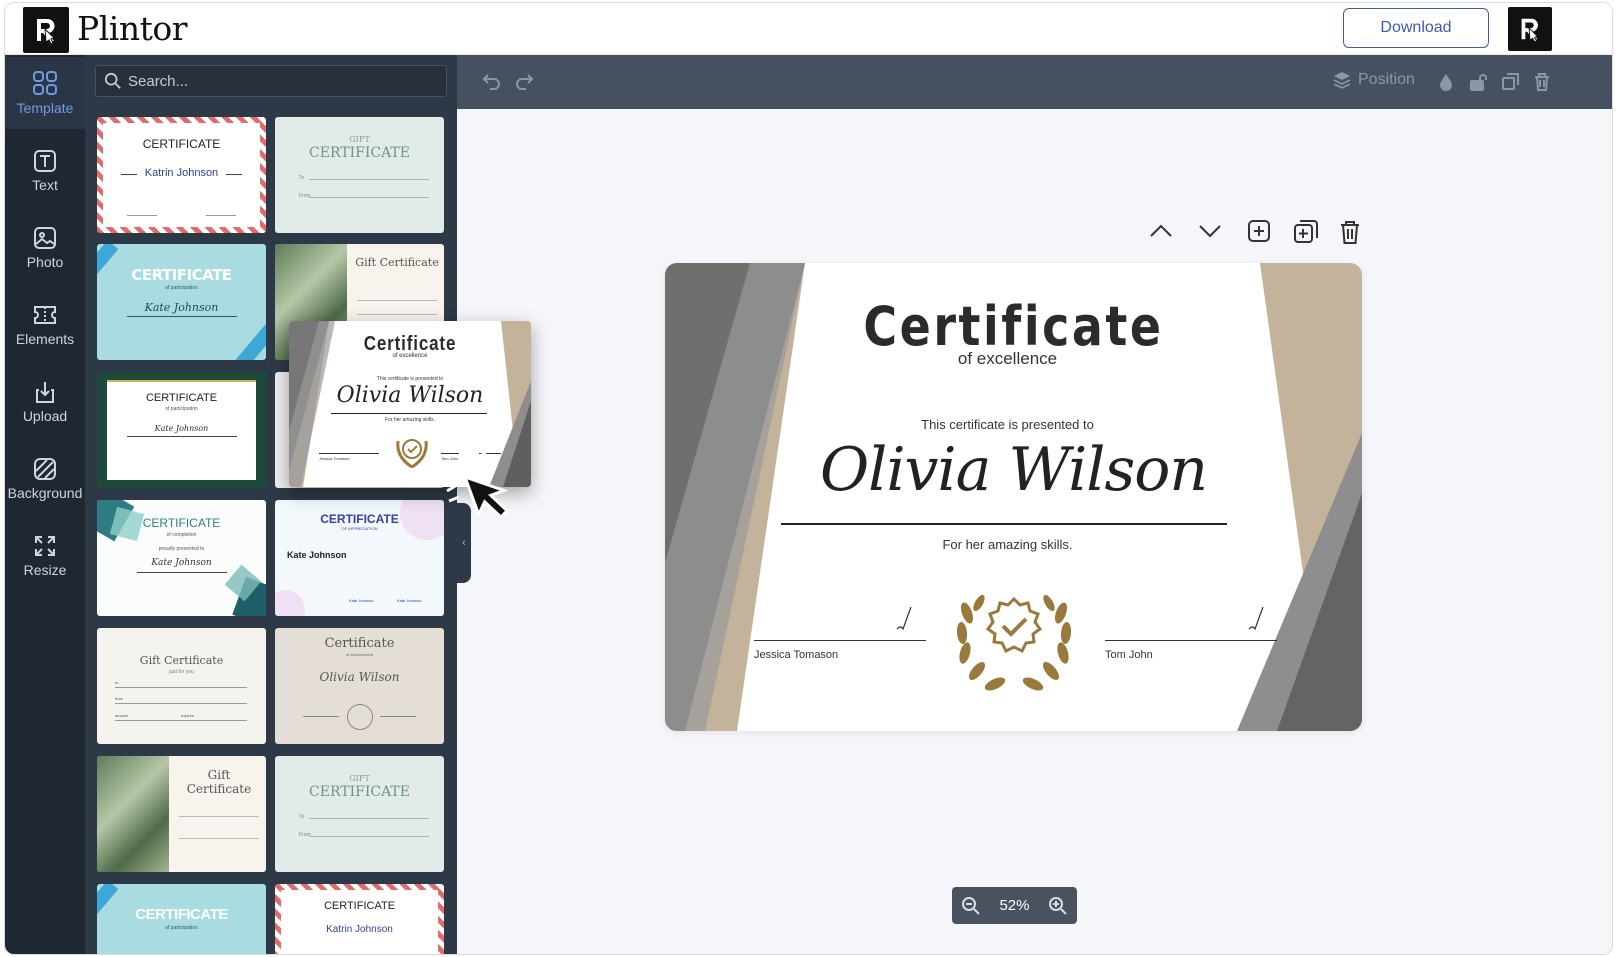  Describe the element at coordinates (1446, 82) in the screenshot. I see `opacity-icon` at that location.